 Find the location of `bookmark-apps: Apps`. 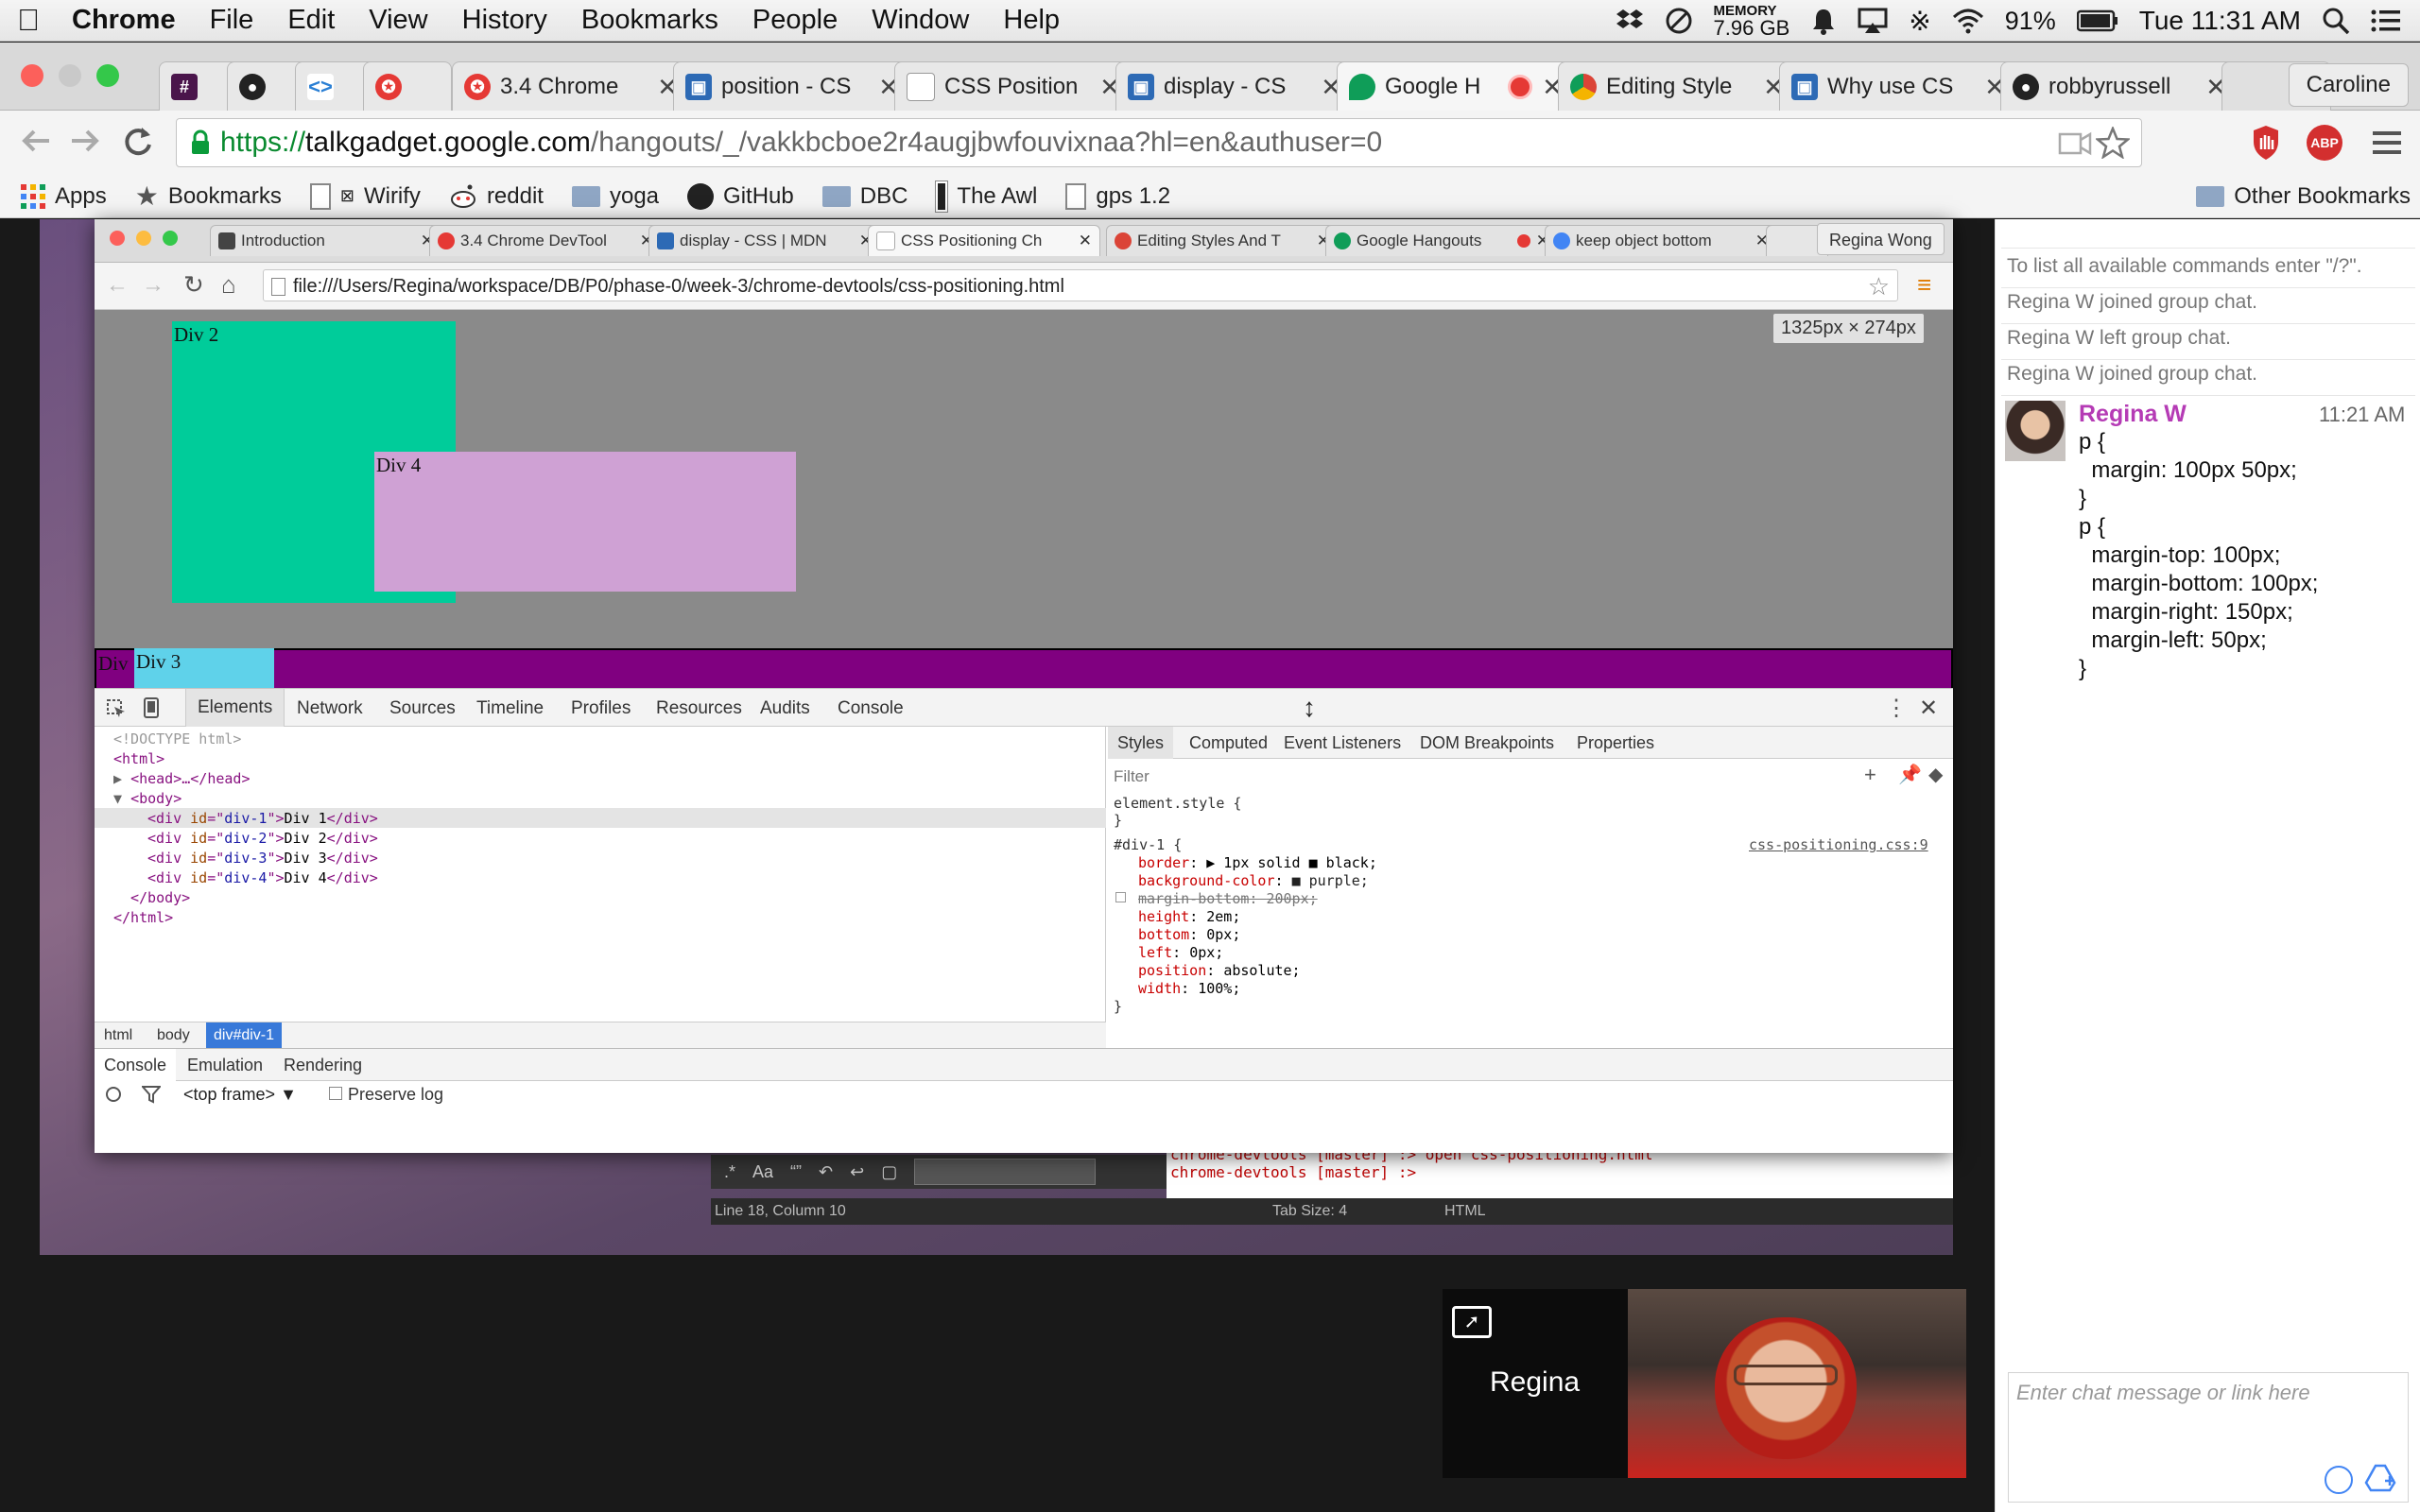

bookmark-apps: Apps is located at coordinates (64, 196).